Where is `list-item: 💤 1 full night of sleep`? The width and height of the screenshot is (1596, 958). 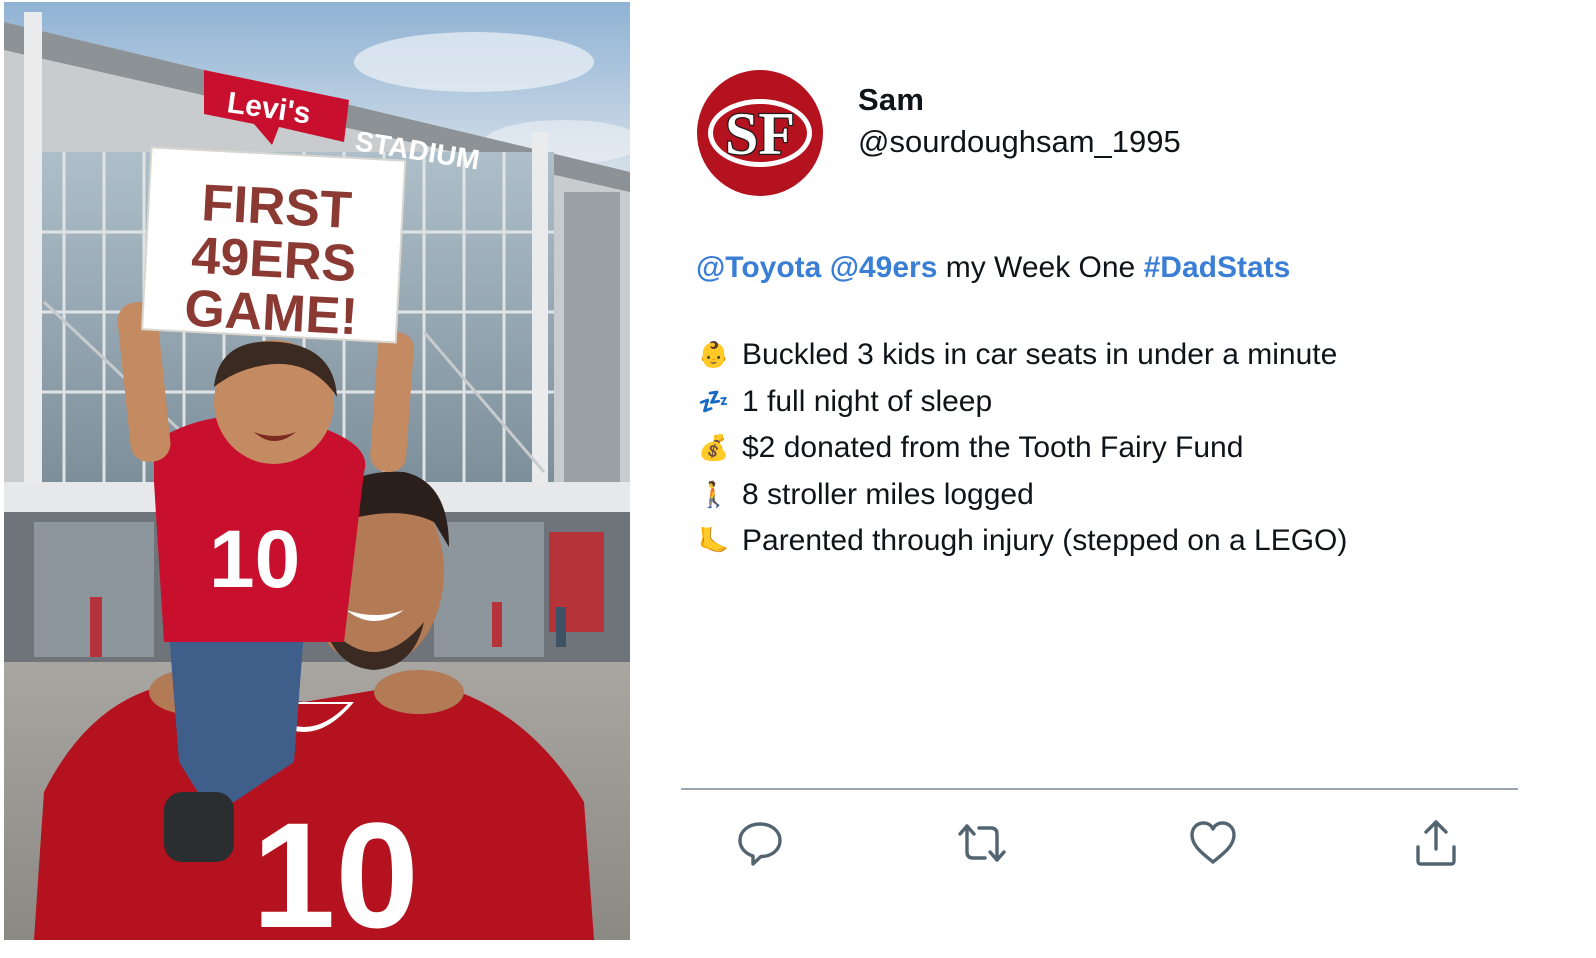
list-item: 💤 1 full night of sleep is located at coordinates (1021, 402).